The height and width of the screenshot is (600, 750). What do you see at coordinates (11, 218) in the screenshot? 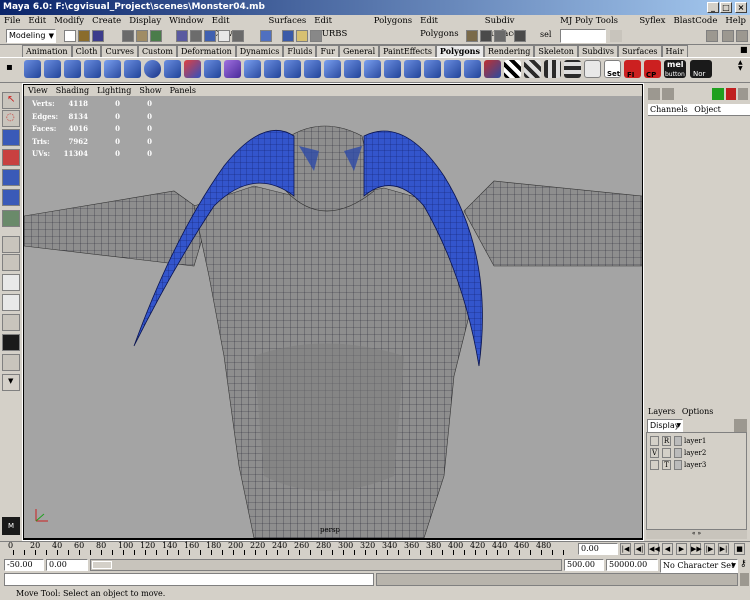
I see `manipulator-tool-icon` at bounding box center [11, 218].